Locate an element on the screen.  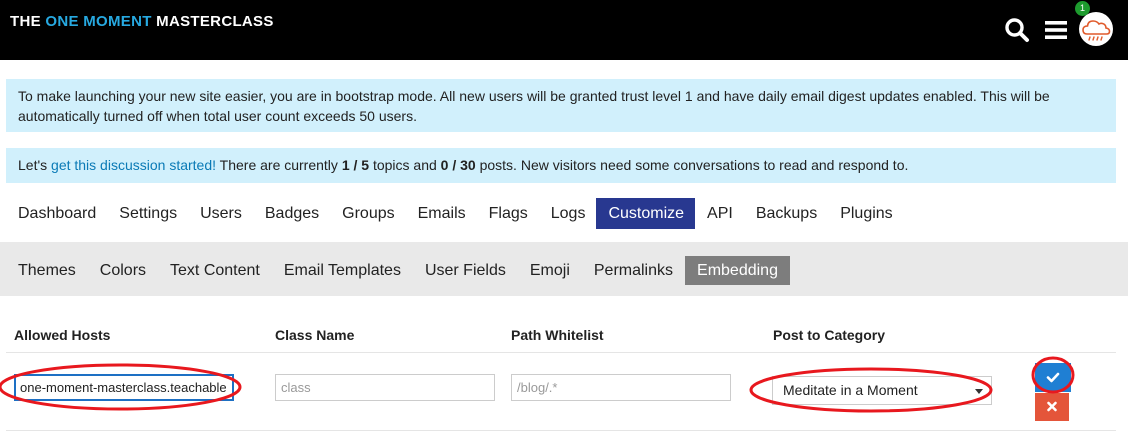
discussion-text-pre: Let's is located at coordinates (35, 165).